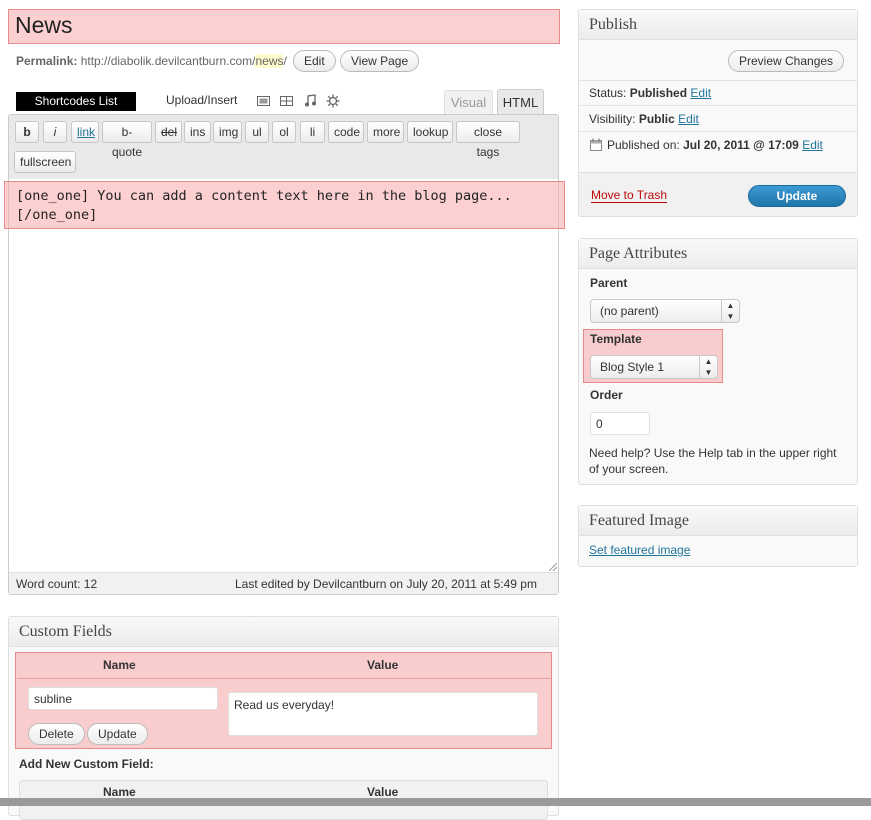  Describe the element at coordinates (314, 61) in the screenshot. I see `permalink-edit-button: Edit` at that location.